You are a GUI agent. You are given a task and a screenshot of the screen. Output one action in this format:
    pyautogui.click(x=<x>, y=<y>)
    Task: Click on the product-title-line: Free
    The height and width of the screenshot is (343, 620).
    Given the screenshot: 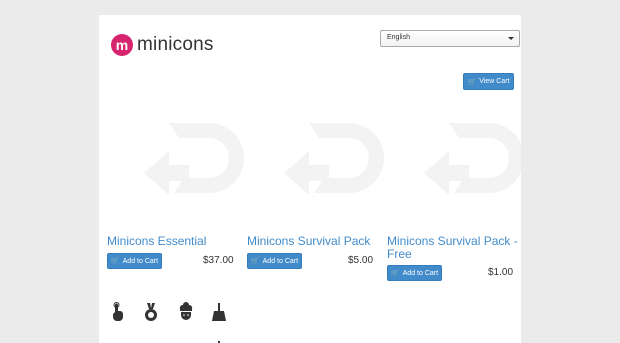 What is the action you would take?
    pyautogui.click(x=399, y=254)
    